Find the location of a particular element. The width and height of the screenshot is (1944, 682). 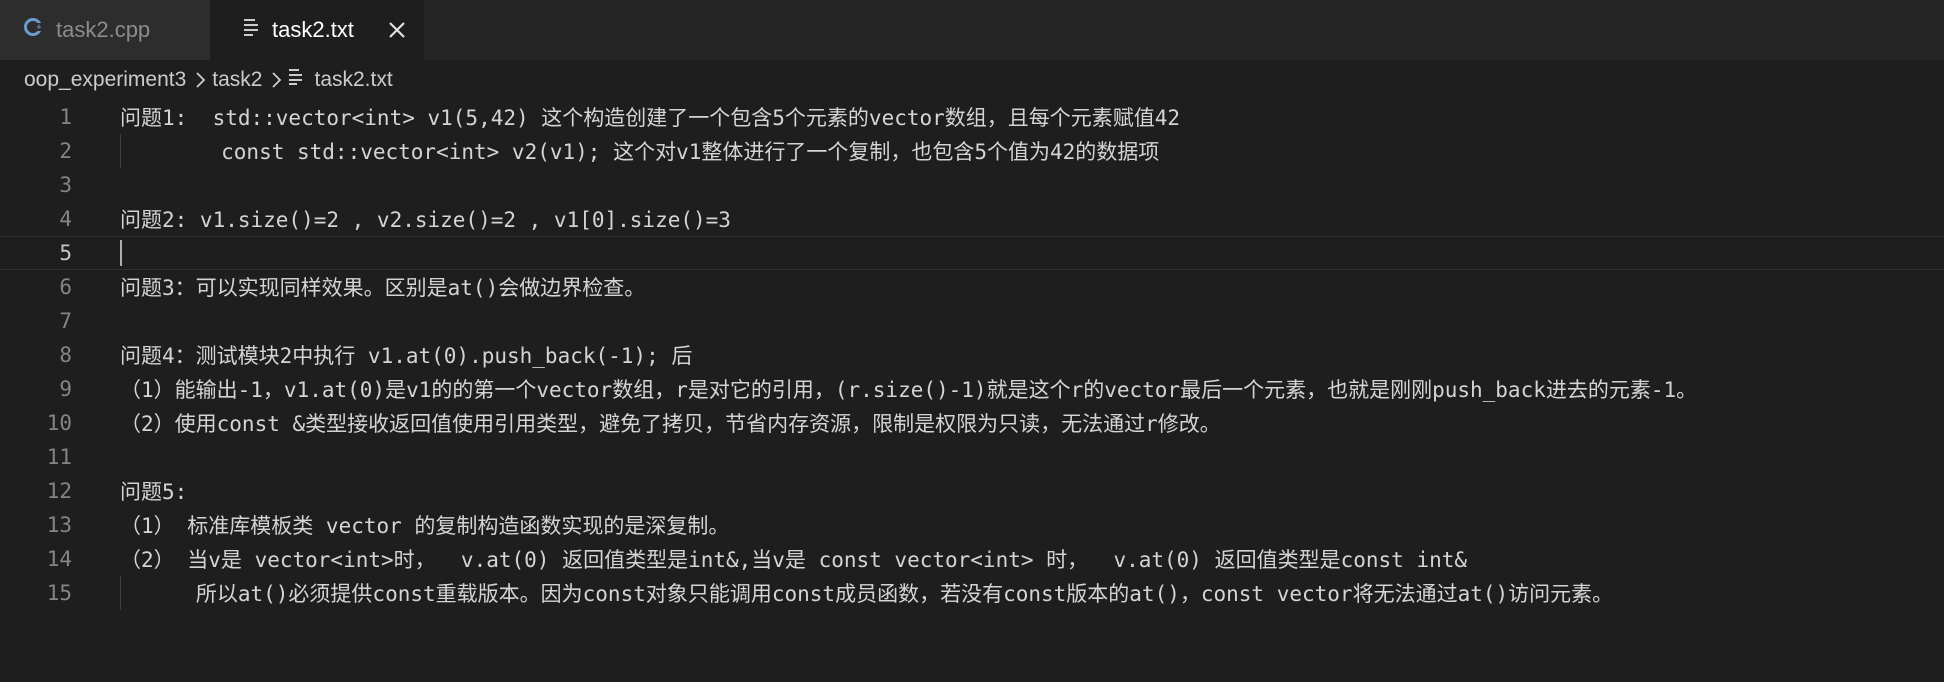

line-number: 3 is located at coordinates (65, 185).